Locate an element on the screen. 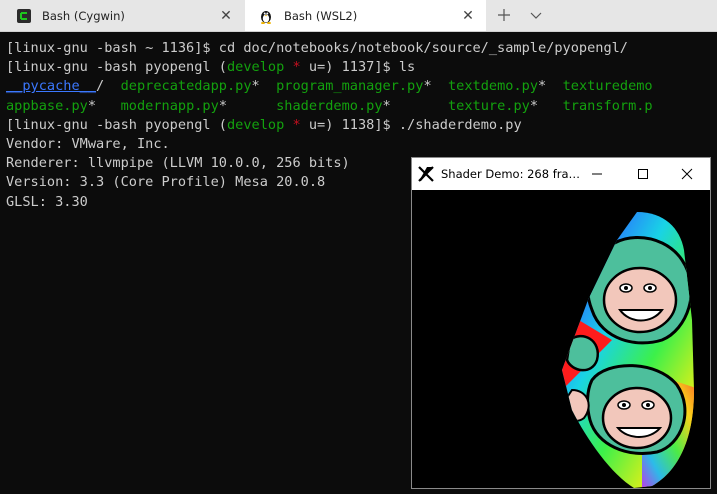 The image size is (717, 494). maximize-button is located at coordinates (643, 174).